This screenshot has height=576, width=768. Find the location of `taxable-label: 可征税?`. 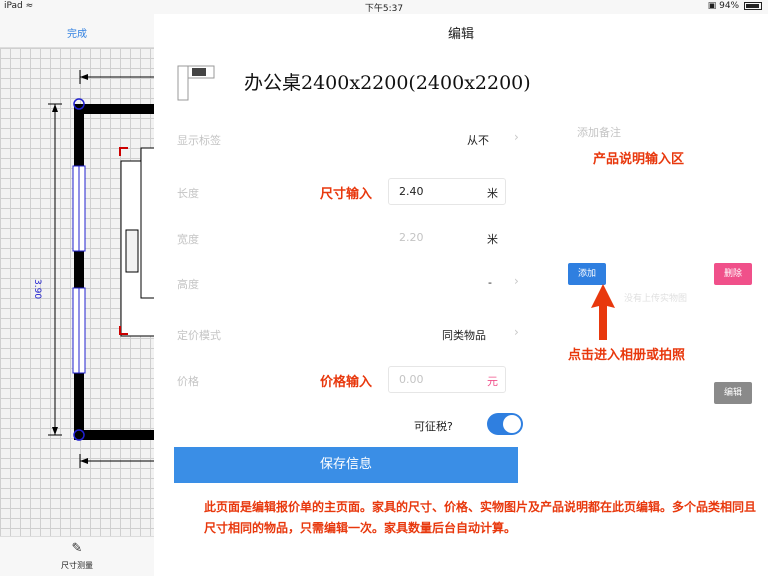

taxable-label: 可征税? is located at coordinates (433, 426).